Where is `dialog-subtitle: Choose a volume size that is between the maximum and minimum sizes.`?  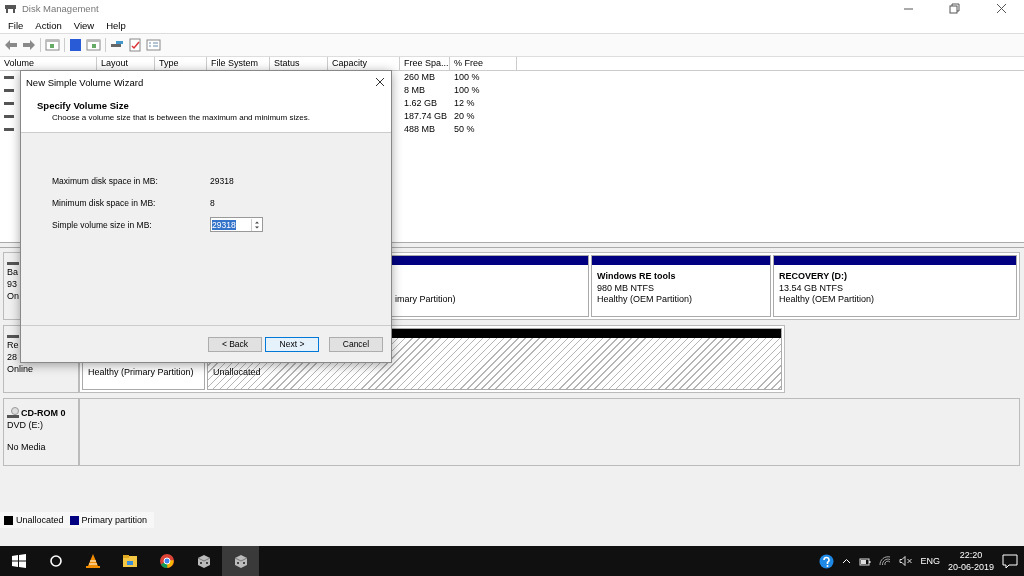
dialog-subtitle: Choose a volume size that is between the maximum and minimum sizes. is located at coordinates (181, 117).